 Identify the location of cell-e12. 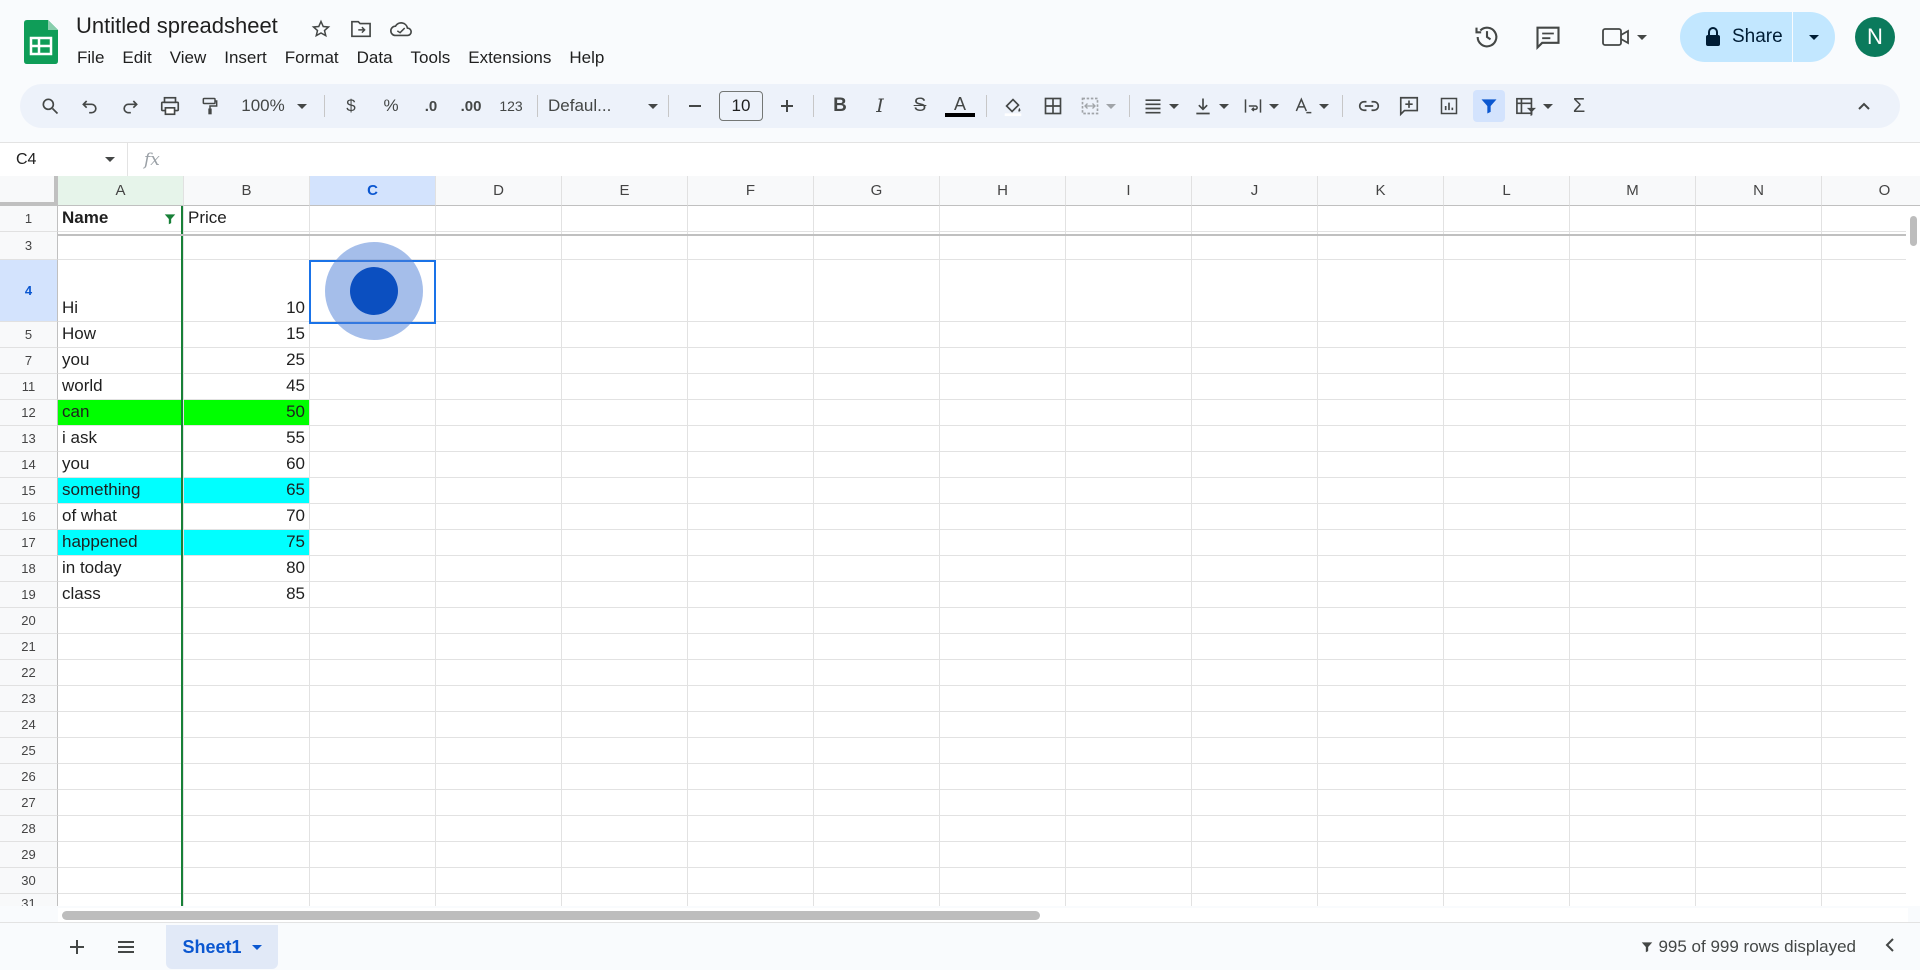
(625, 412).